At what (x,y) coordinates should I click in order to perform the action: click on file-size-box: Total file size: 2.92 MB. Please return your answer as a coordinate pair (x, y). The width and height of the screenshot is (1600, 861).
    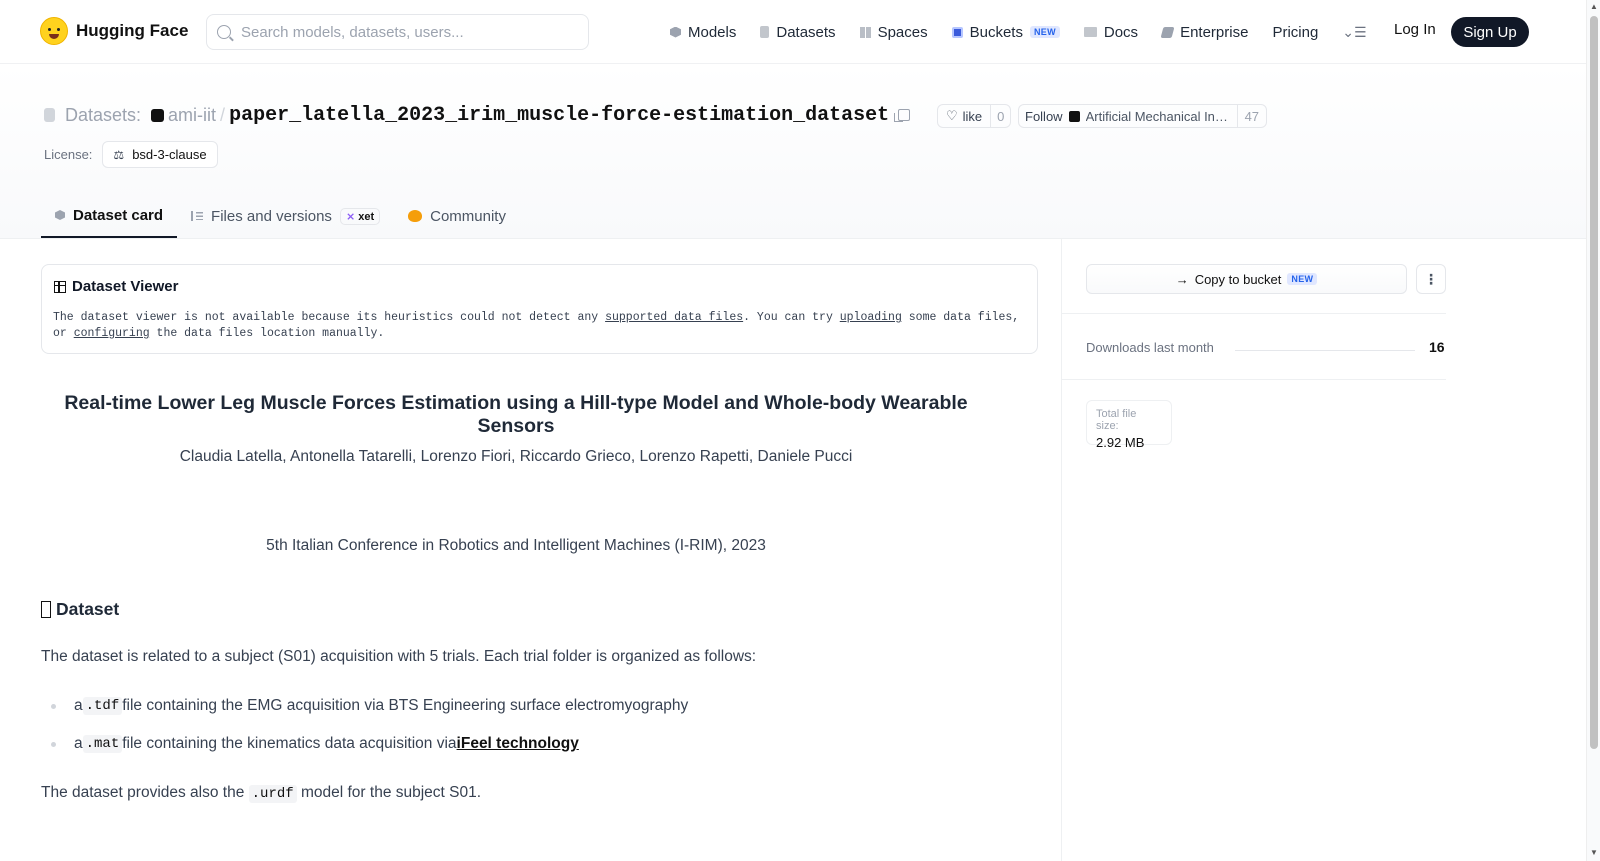
    Looking at the image, I should click on (1129, 425).